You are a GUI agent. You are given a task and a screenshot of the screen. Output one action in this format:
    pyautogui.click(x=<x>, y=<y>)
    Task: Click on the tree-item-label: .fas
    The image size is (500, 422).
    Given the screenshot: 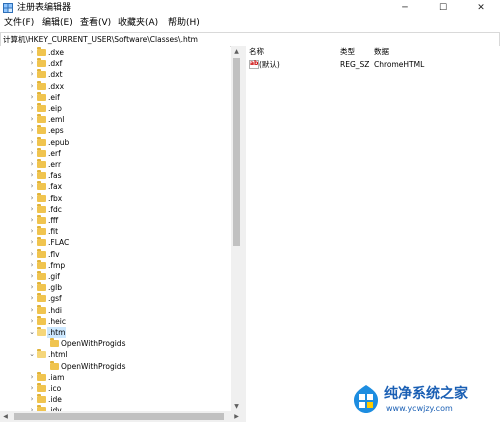 What is the action you would take?
    pyautogui.click(x=55, y=175)
    